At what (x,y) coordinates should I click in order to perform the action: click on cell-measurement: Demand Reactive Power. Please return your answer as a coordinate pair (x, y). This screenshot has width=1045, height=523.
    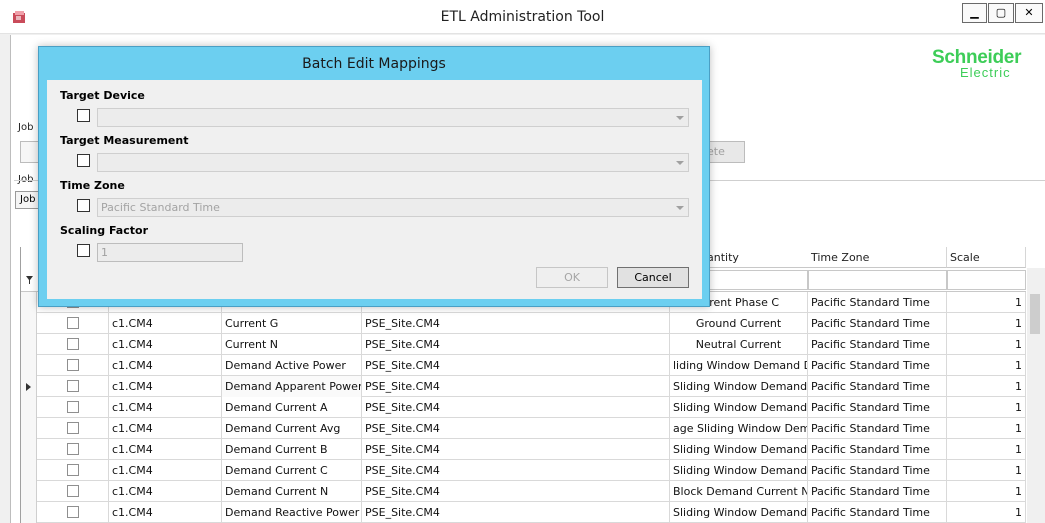
    Looking at the image, I should click on (292, 512).